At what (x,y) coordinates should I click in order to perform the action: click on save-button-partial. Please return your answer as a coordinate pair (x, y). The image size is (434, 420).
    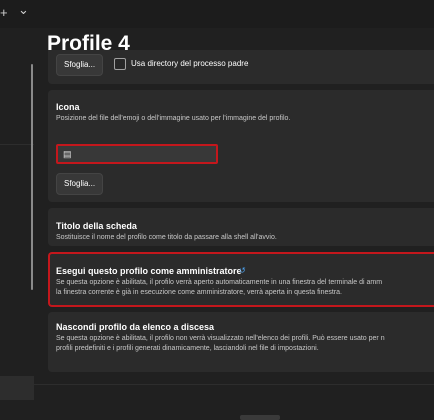
    Looking at the image, I should click on (260, 417).